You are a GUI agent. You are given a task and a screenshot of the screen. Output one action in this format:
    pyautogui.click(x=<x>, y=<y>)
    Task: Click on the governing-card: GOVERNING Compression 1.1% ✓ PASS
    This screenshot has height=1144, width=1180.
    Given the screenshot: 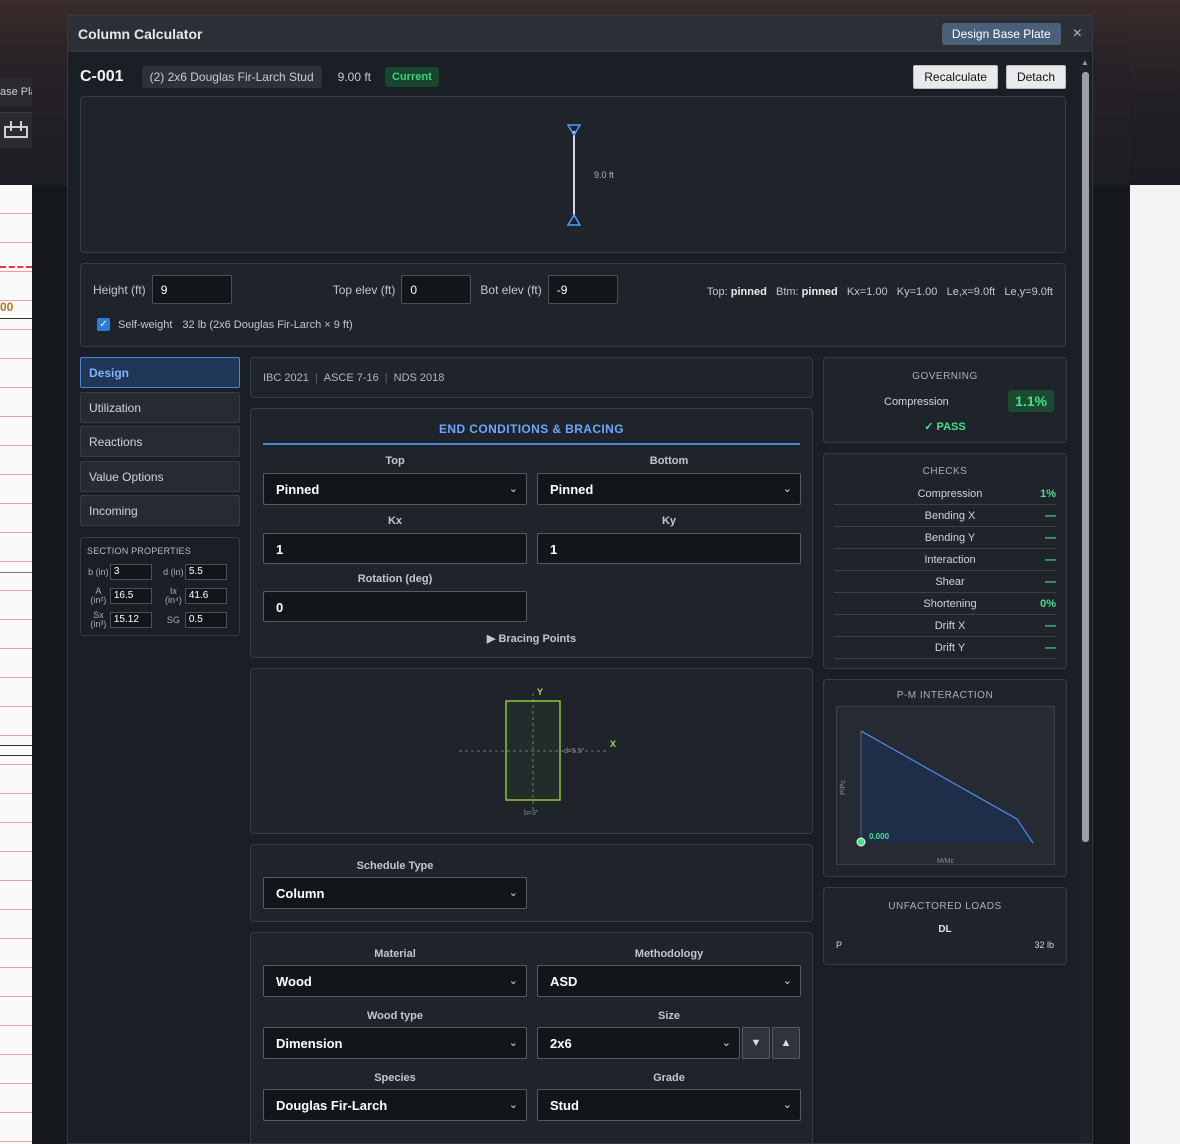 What is the action you would take?
    pyautogui.click(x=945, y=400)
    